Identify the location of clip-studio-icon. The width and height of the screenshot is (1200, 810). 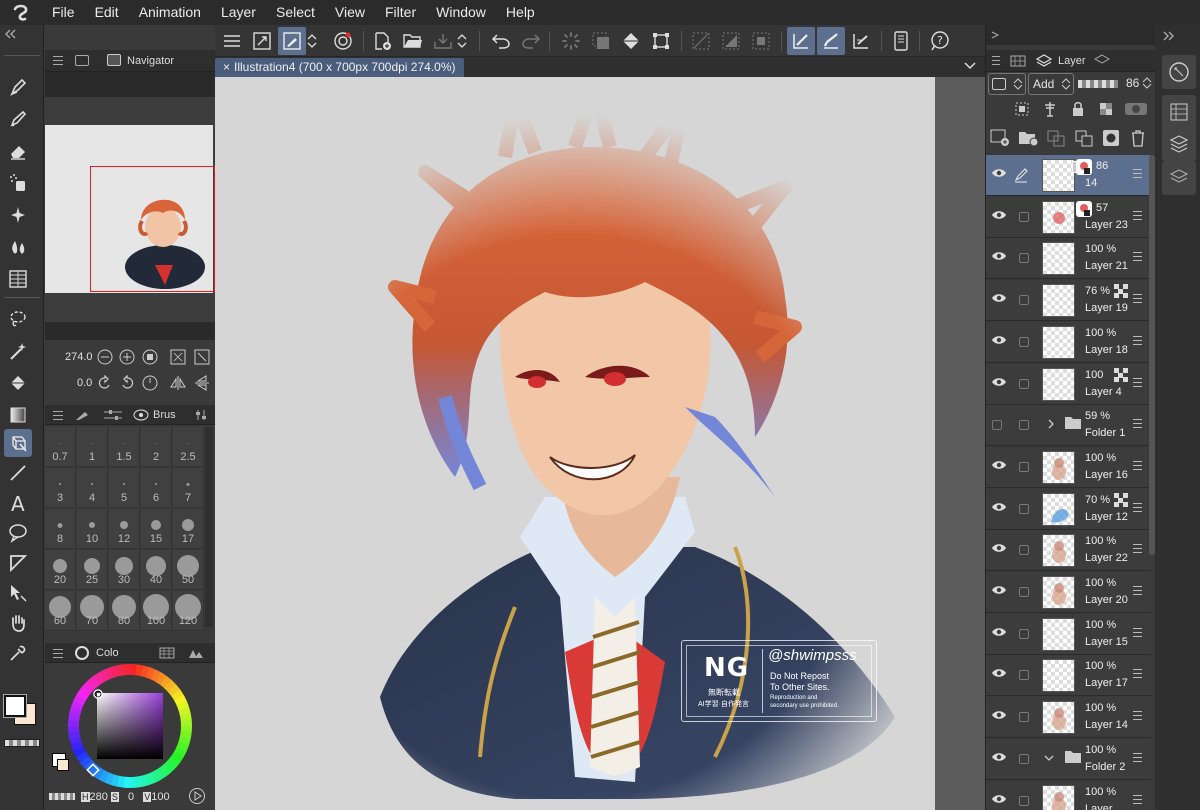
(343, 41).